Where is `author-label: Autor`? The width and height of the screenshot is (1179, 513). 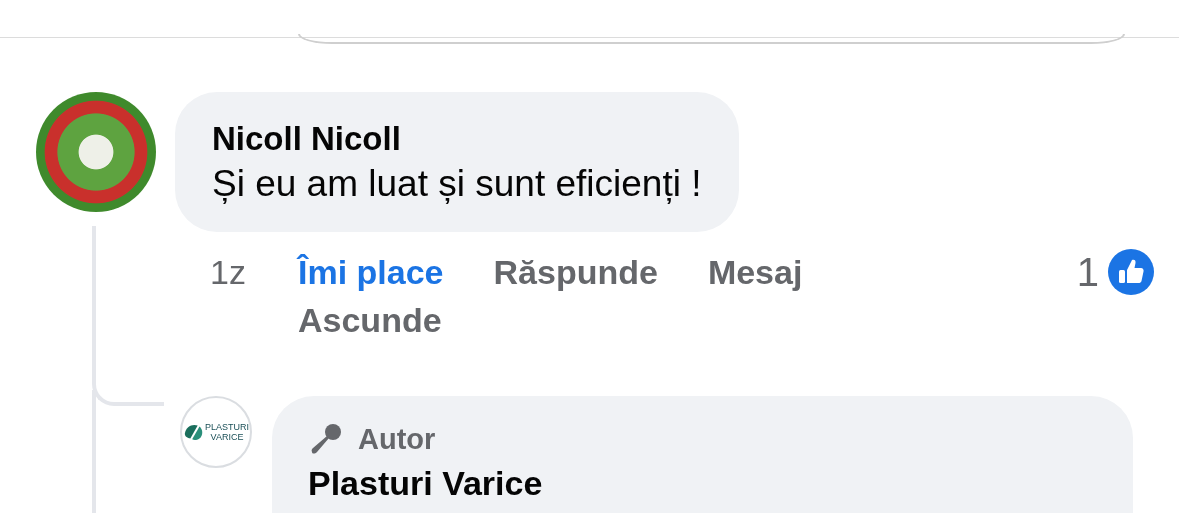 author-label: Autor is located at coordinates (397, 439).